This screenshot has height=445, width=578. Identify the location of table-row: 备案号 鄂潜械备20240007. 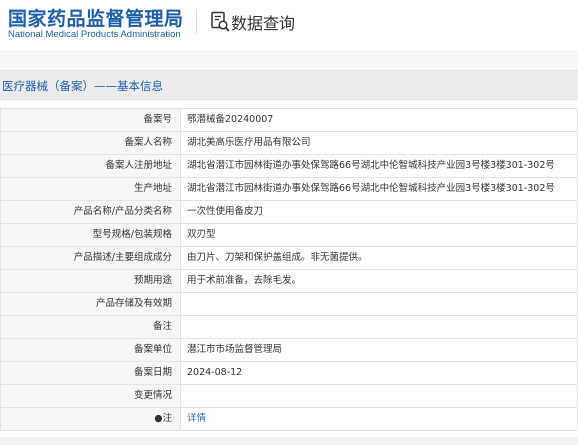
(289, 120).